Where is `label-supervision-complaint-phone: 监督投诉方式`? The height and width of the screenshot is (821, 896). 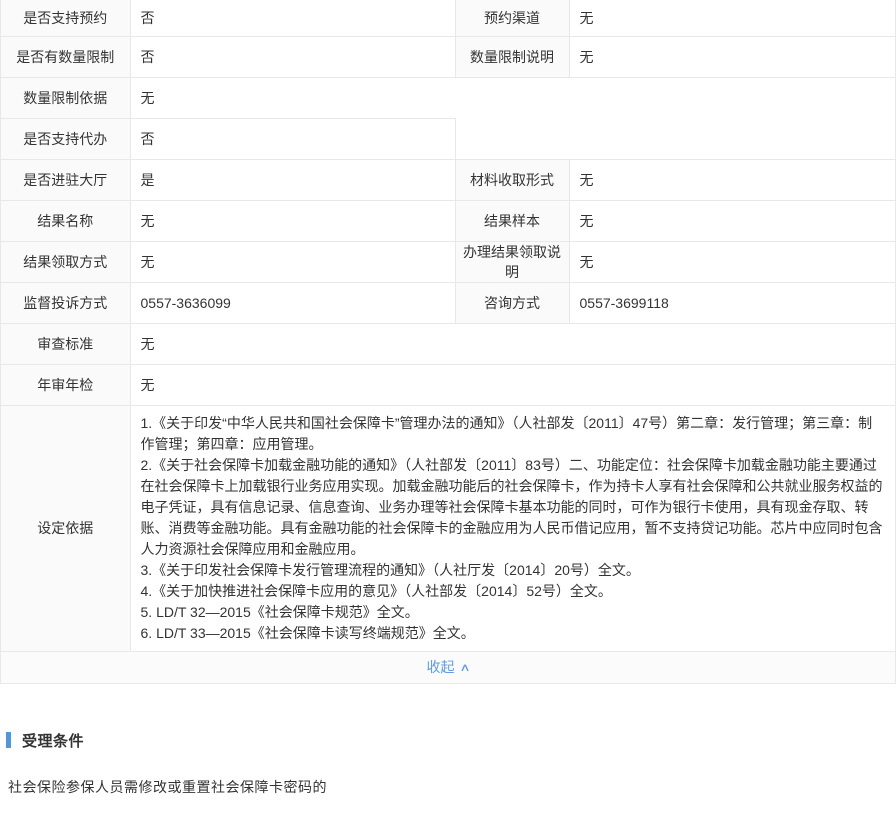
label-supervision-complaint-phone: 监督投诉方式 is located at coordinates (66, 302).